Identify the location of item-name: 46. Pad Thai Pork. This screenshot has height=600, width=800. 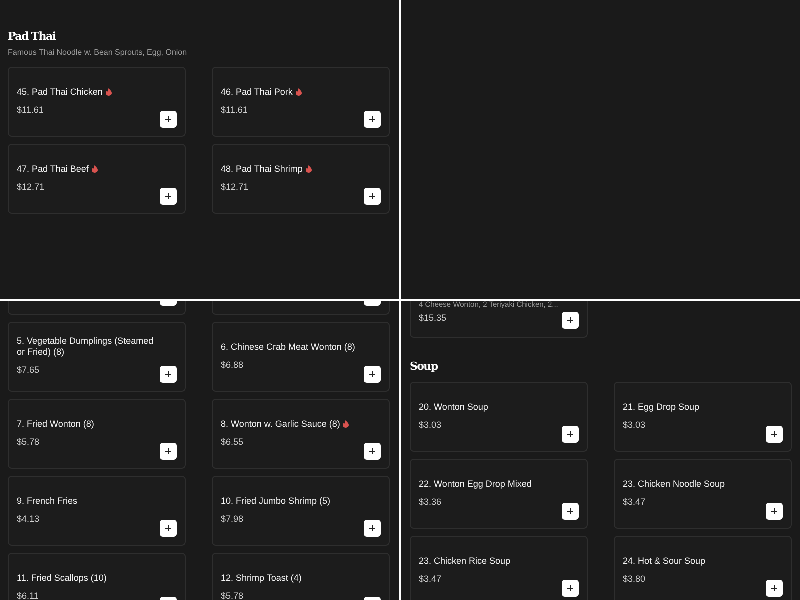
(292, 92).